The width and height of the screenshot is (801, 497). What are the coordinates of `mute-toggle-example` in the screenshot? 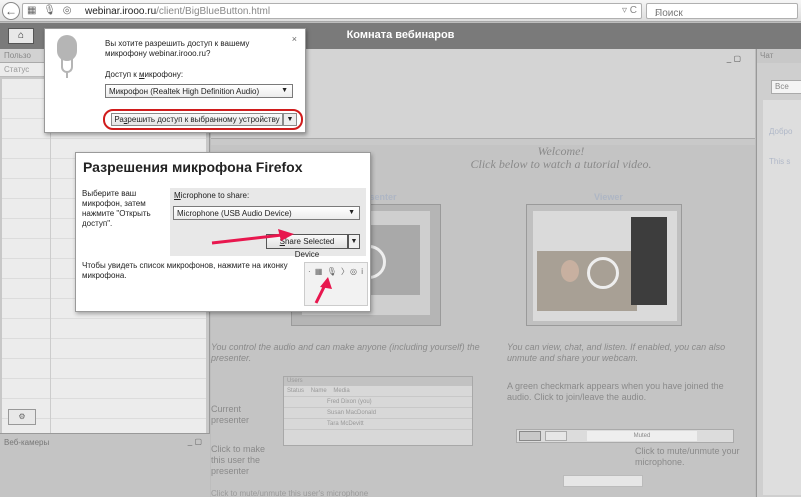 It's located at (603, 481).